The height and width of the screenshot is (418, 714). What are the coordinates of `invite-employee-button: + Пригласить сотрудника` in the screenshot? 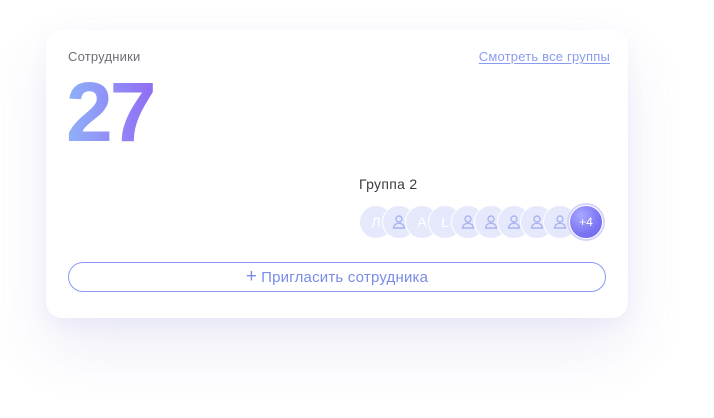 It's located at (337, 277).